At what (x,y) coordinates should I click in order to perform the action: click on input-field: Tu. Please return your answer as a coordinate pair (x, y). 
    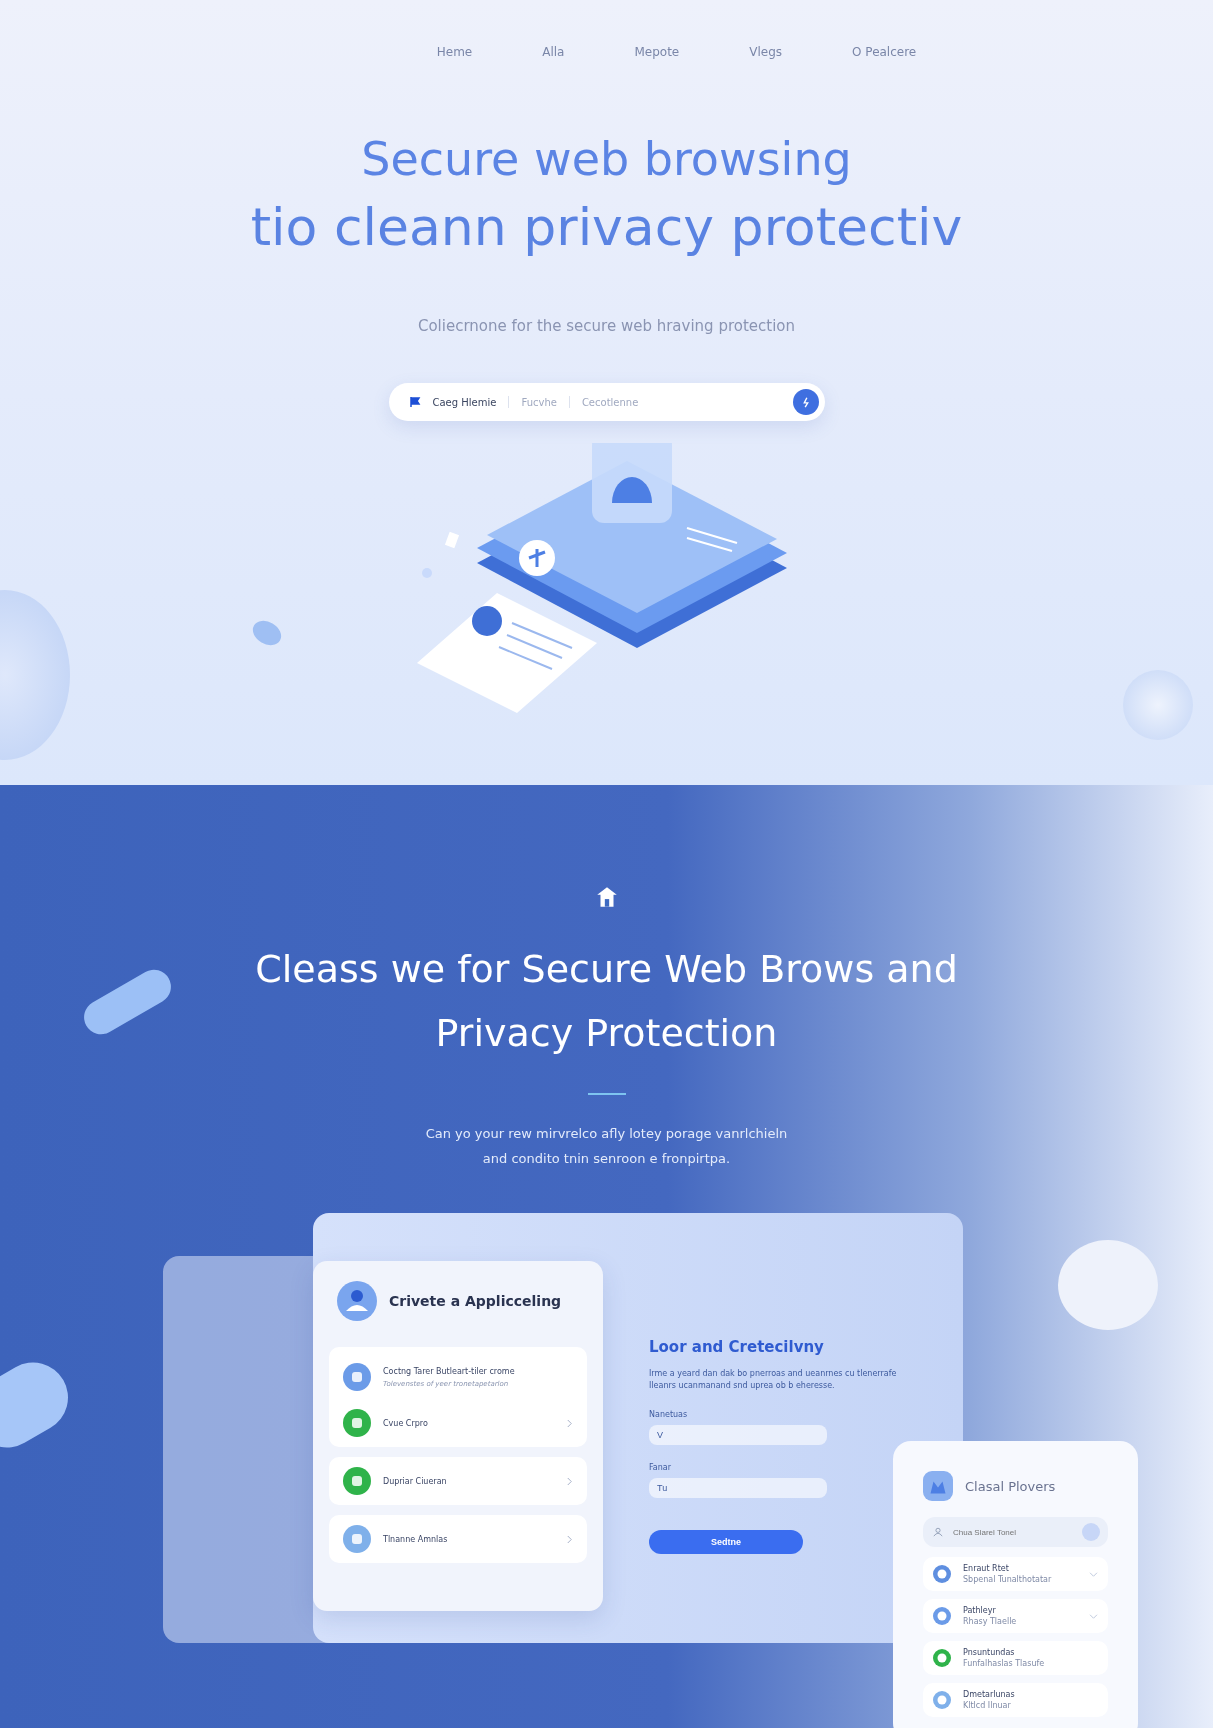
    Looking at the image, I should click on (738, 1488).